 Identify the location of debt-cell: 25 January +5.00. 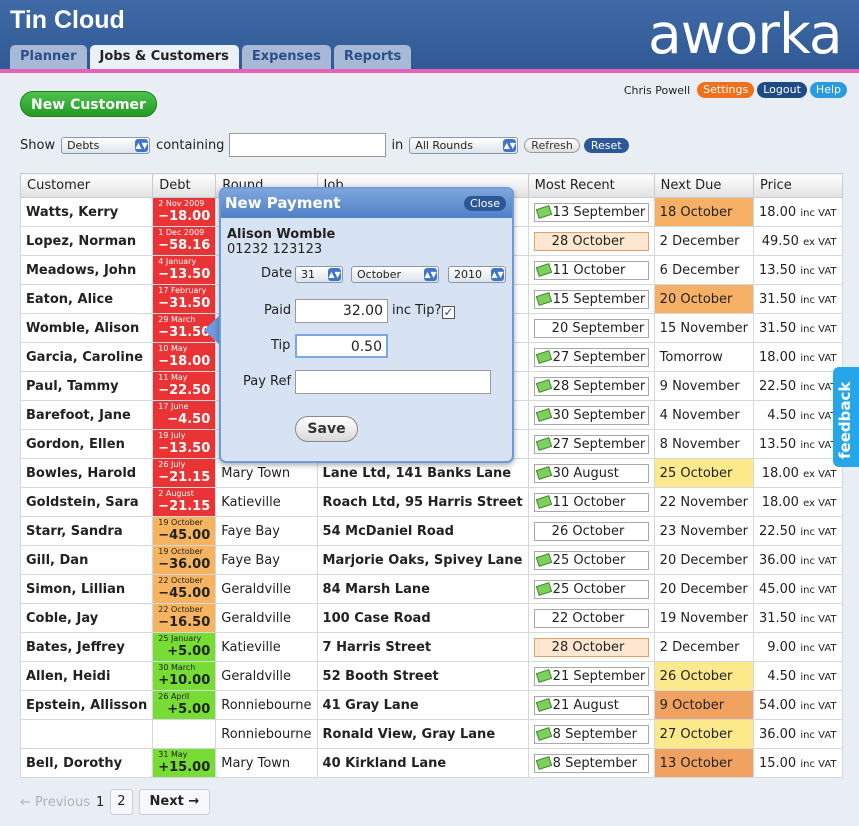
(184, 647).